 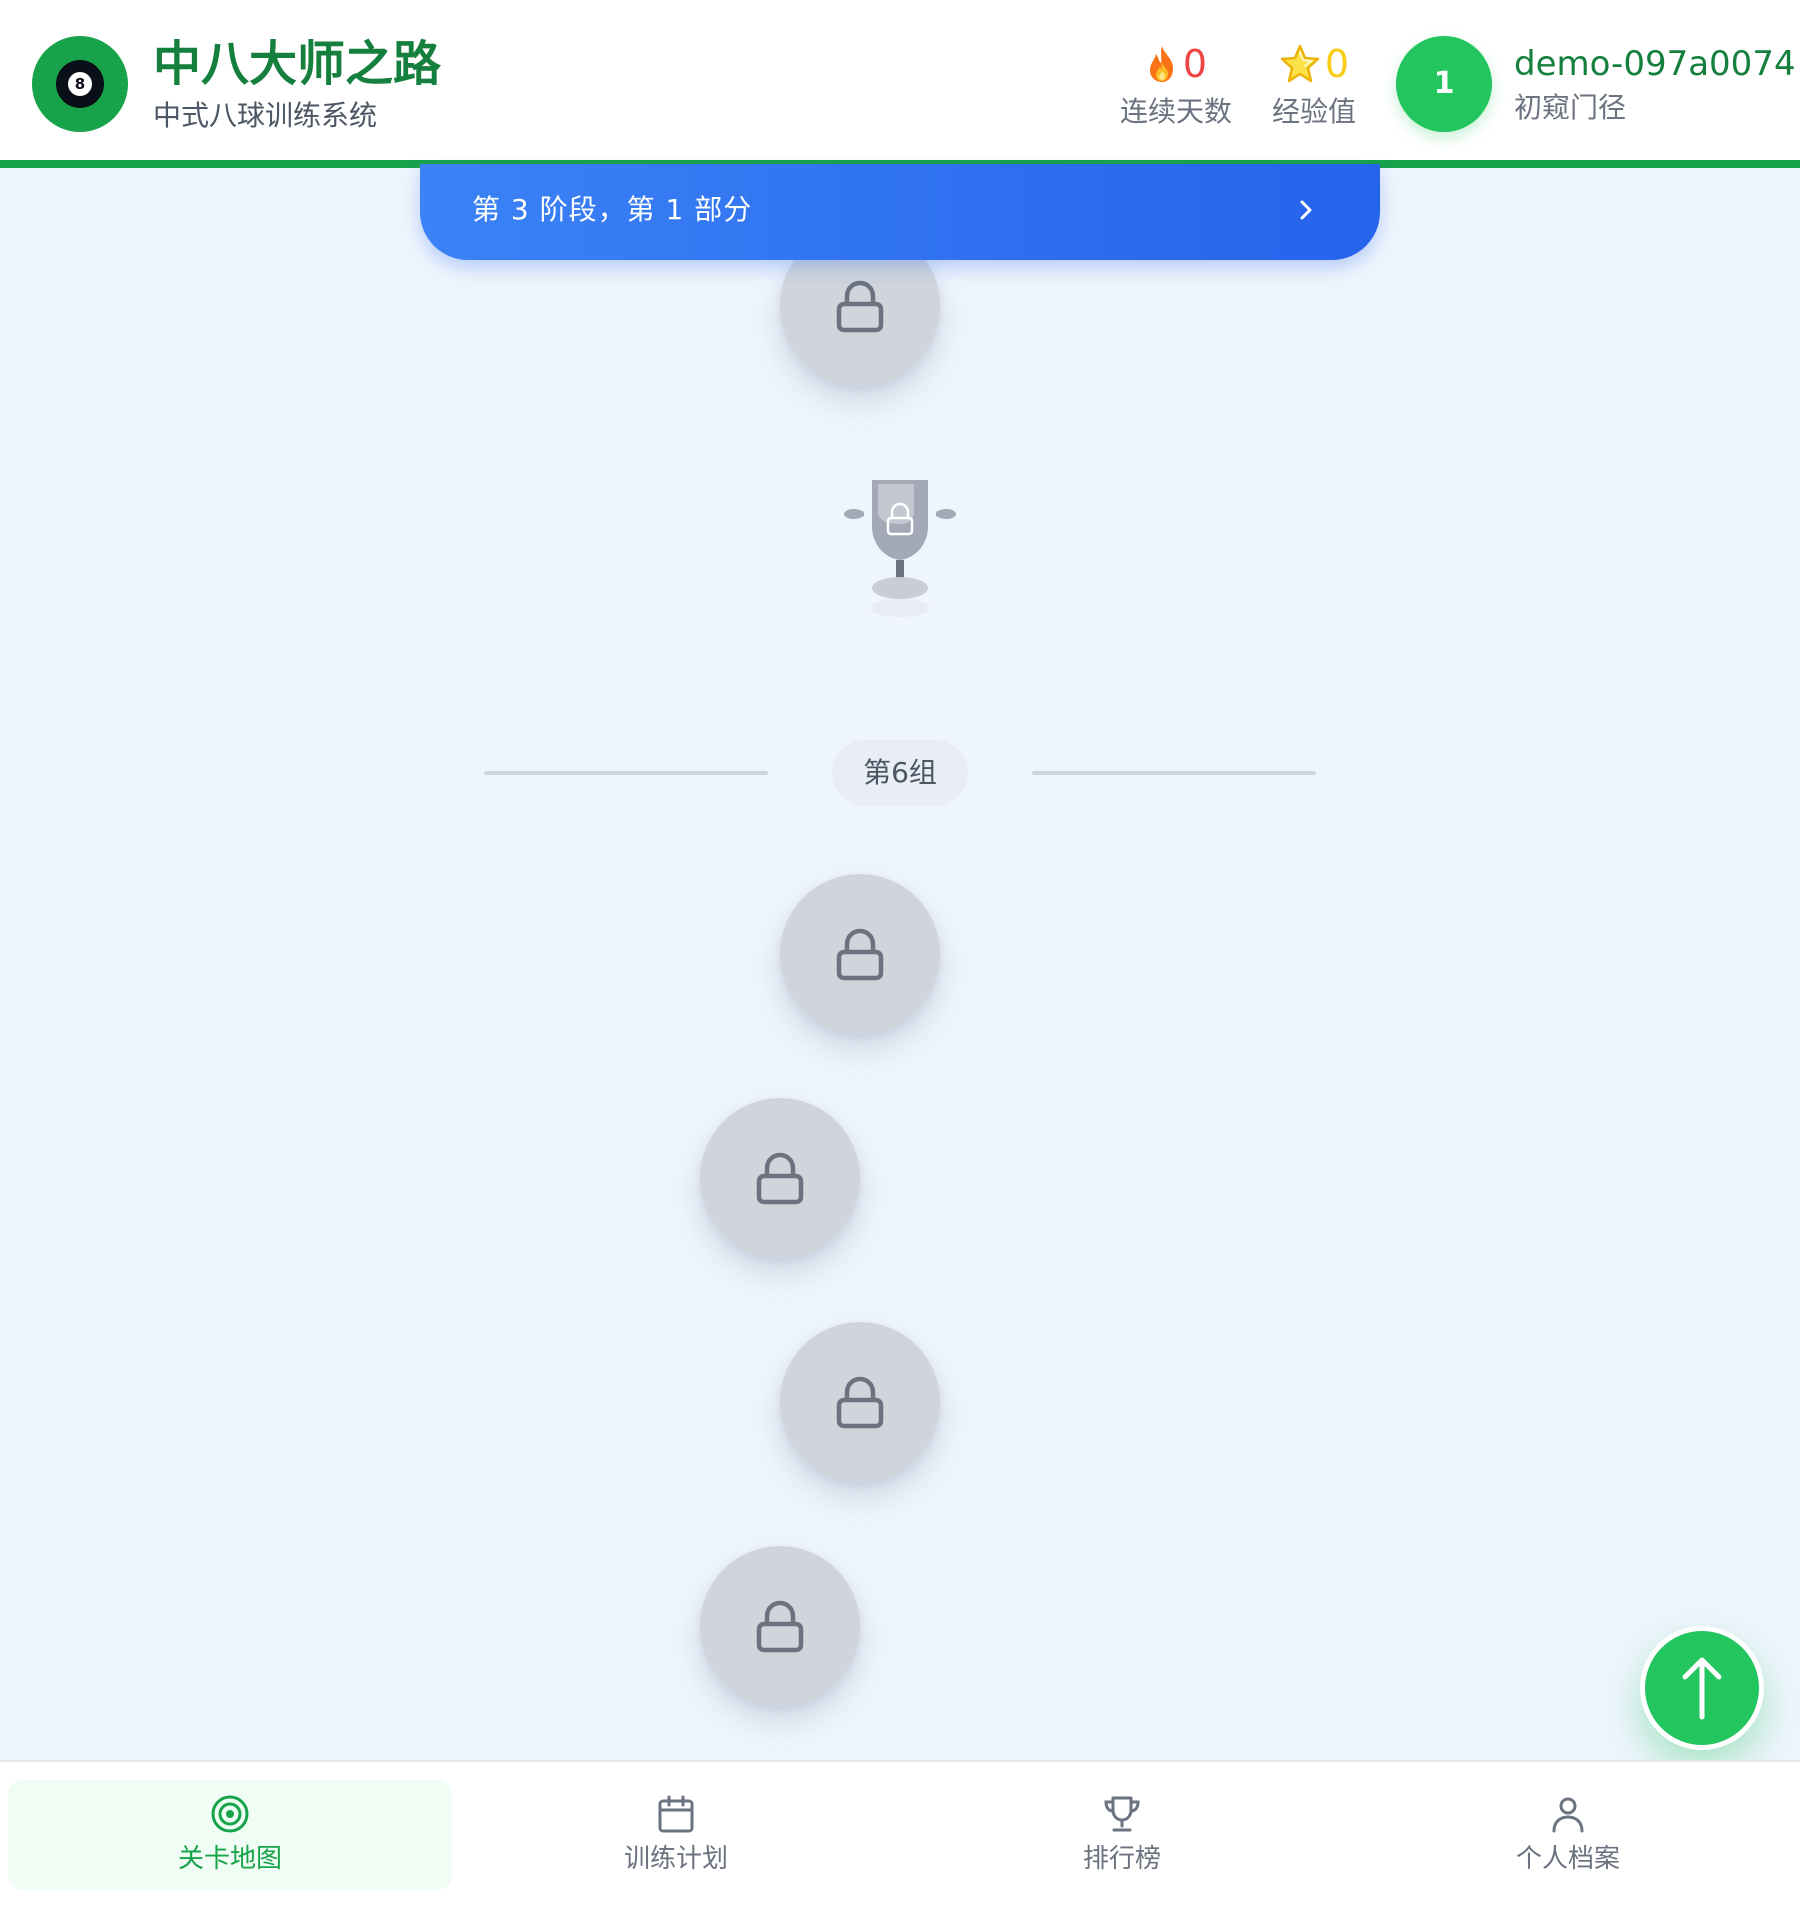 I want to click on streak-stat: 0 连续天数, so click(x=1176, y=85).